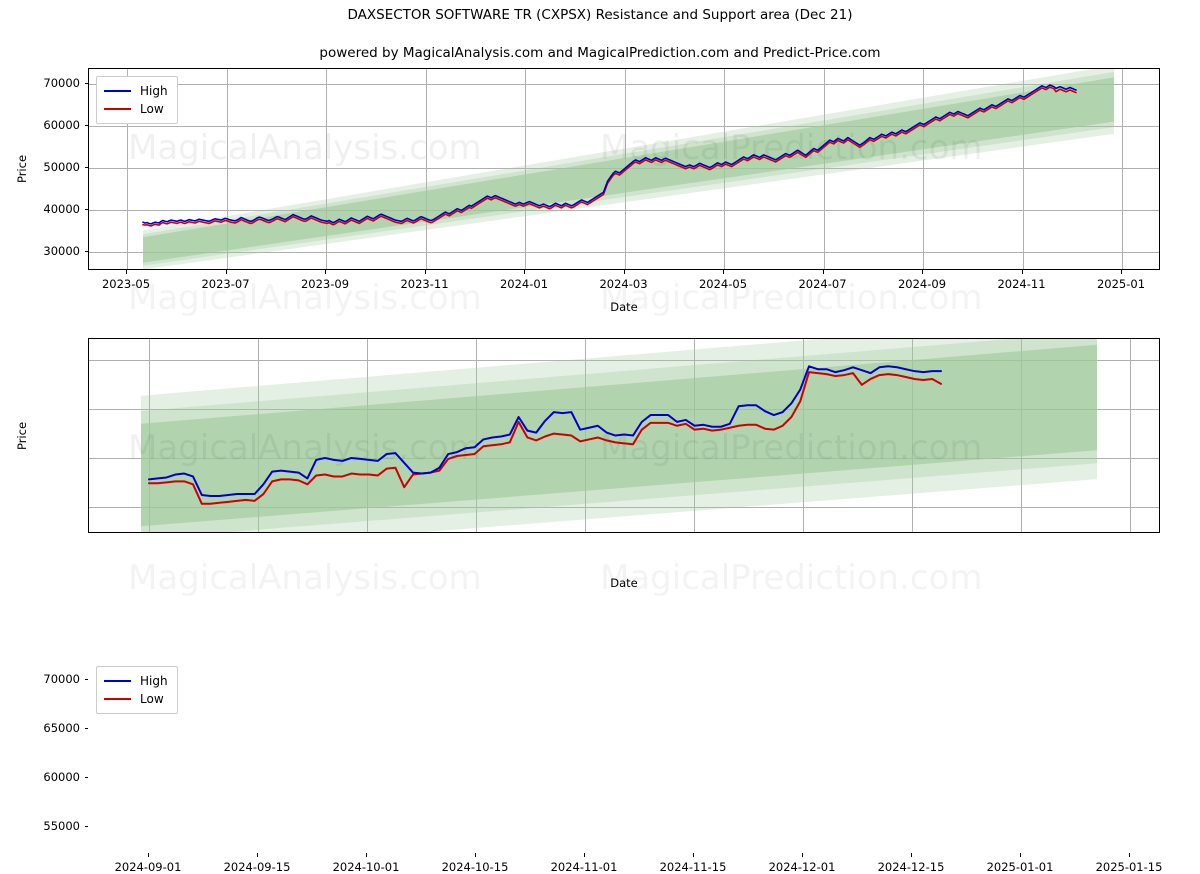 This screenshot has height=874, width=1200. What do you see at coordinates (623, 284) in the screenshot?
I see `x-tick-label: 2024-03` at bounding box center [623, 284].